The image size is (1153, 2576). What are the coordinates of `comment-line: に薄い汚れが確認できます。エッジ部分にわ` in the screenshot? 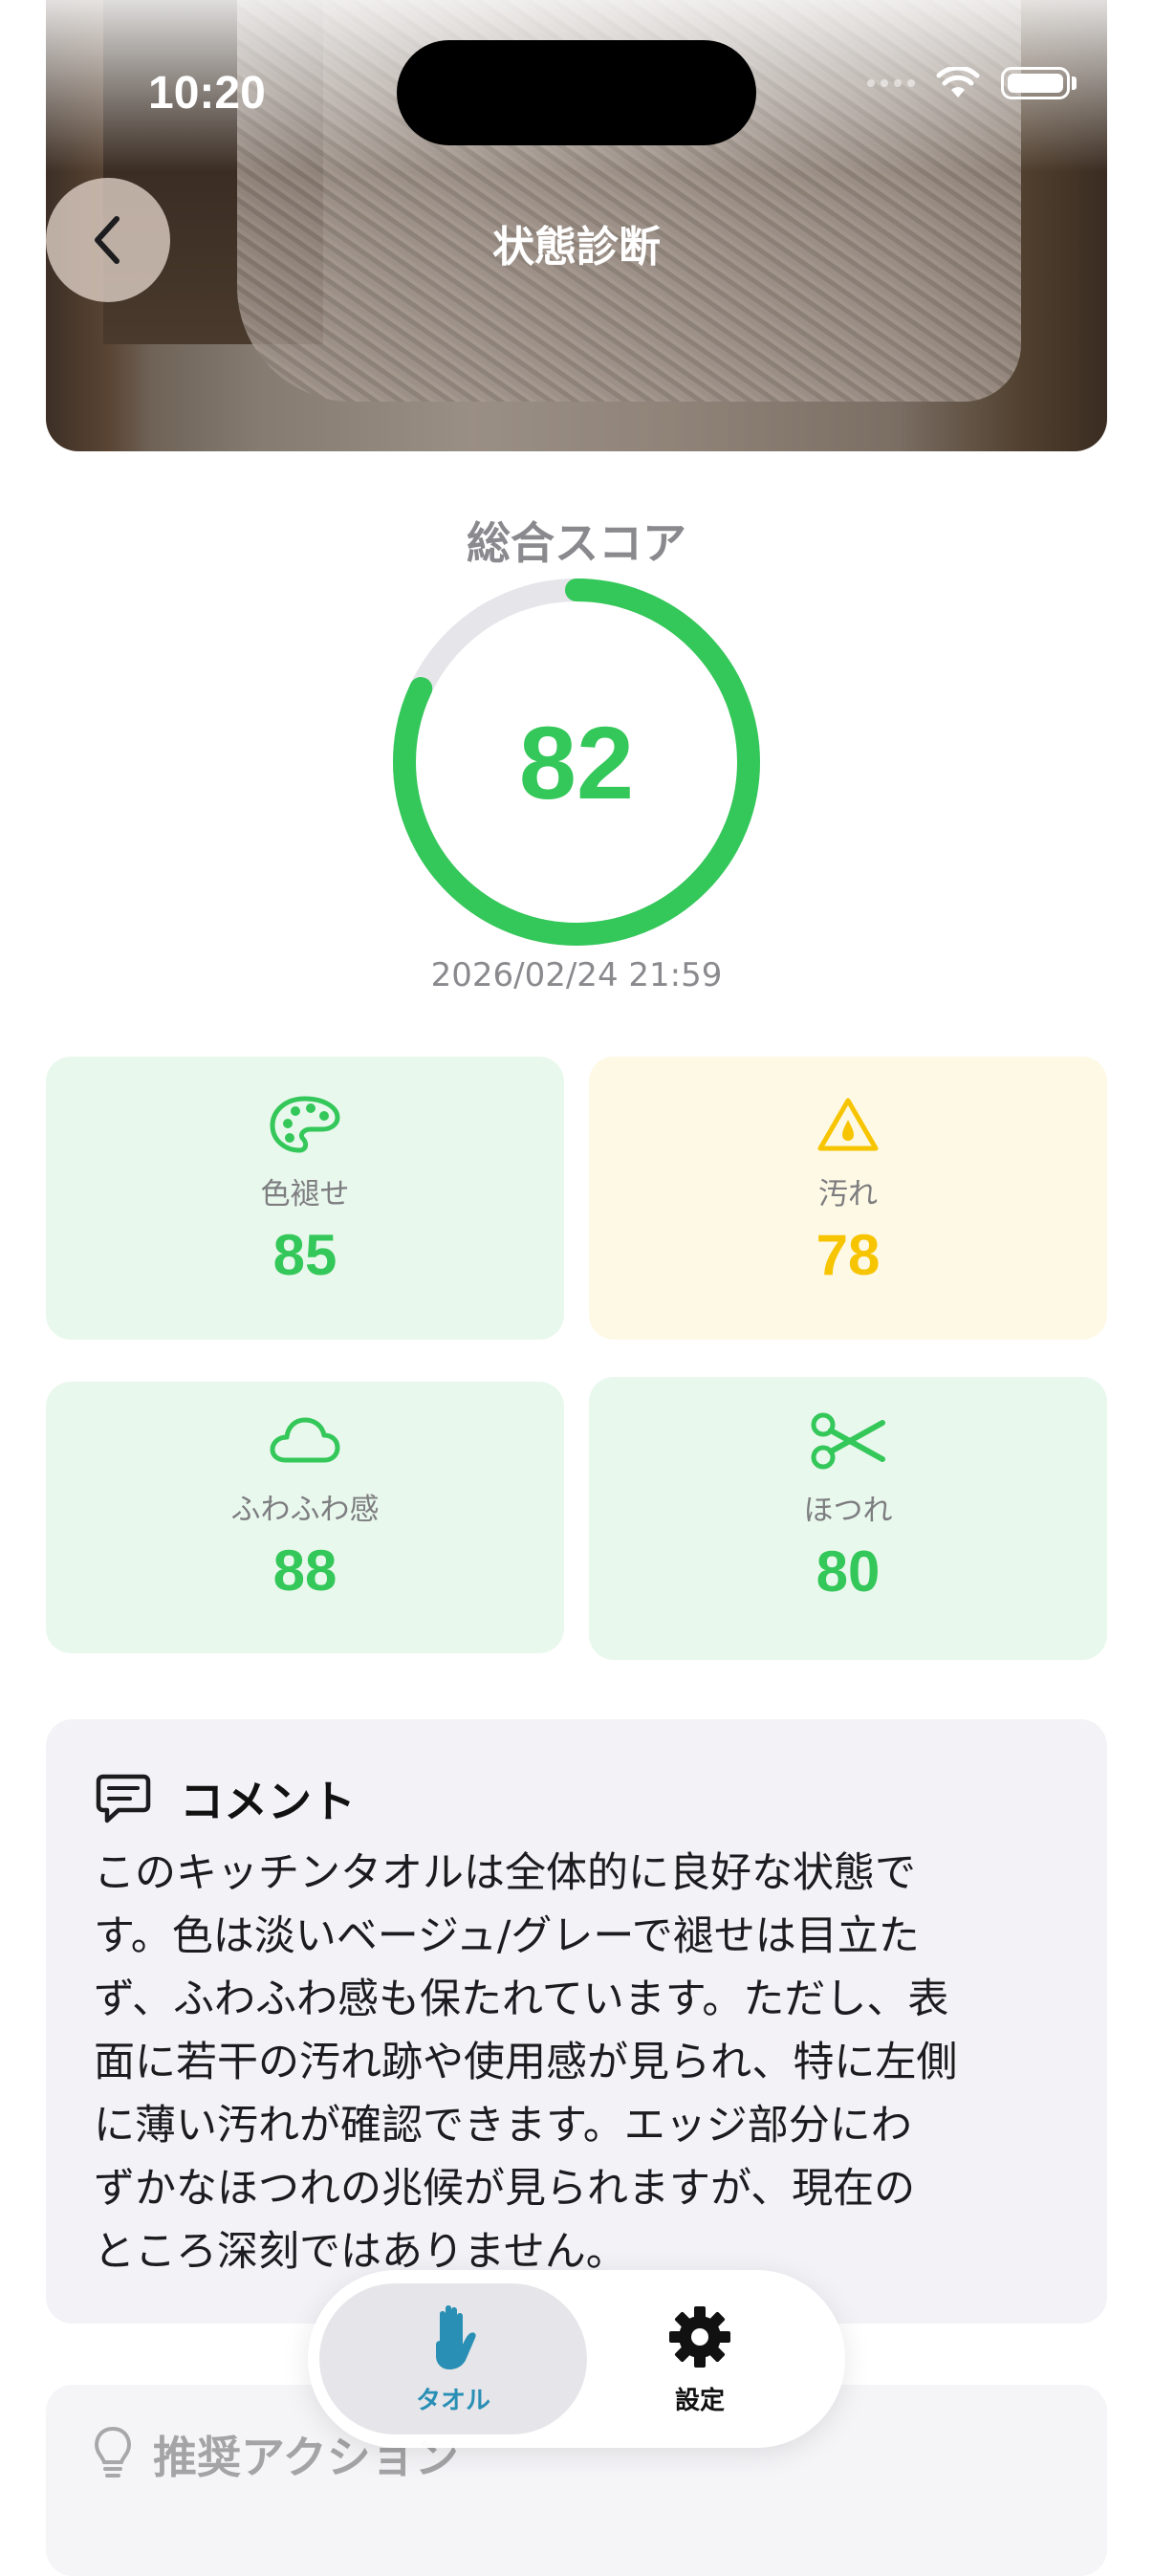 It's located at (503, 2126).